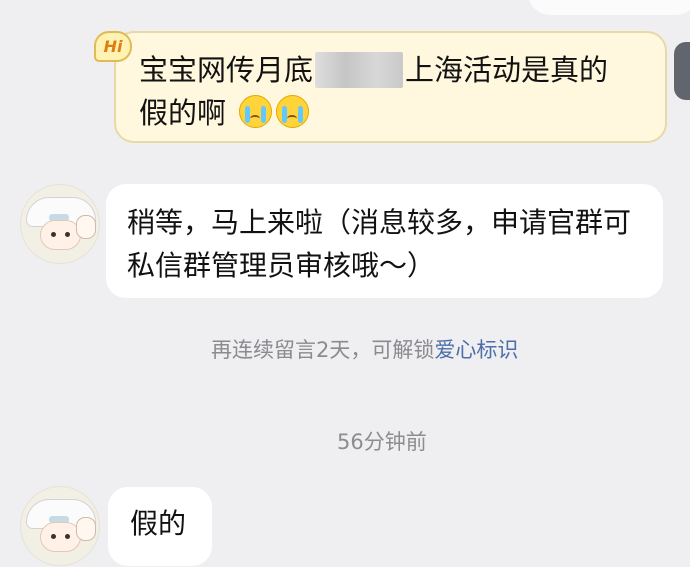 The image size is (690, 567). What do you see at coordinates (507, 70) in the screenshot?
I see `sent-message-line1-after: 上海活动是真的` at bounding box center [507, 70].